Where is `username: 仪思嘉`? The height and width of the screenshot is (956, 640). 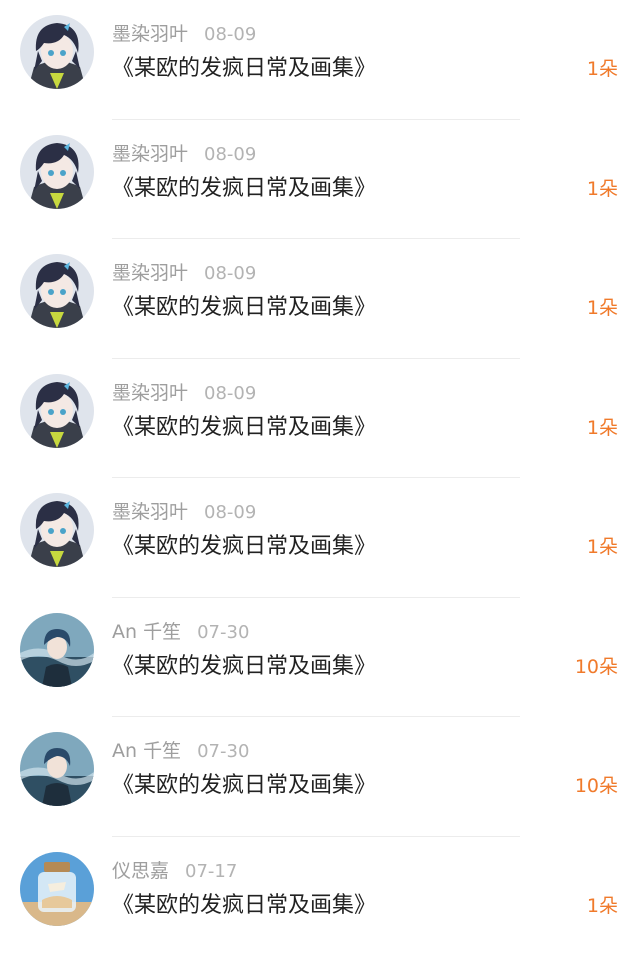 username: 仪思嘉 is located at coordinates (140, 871).